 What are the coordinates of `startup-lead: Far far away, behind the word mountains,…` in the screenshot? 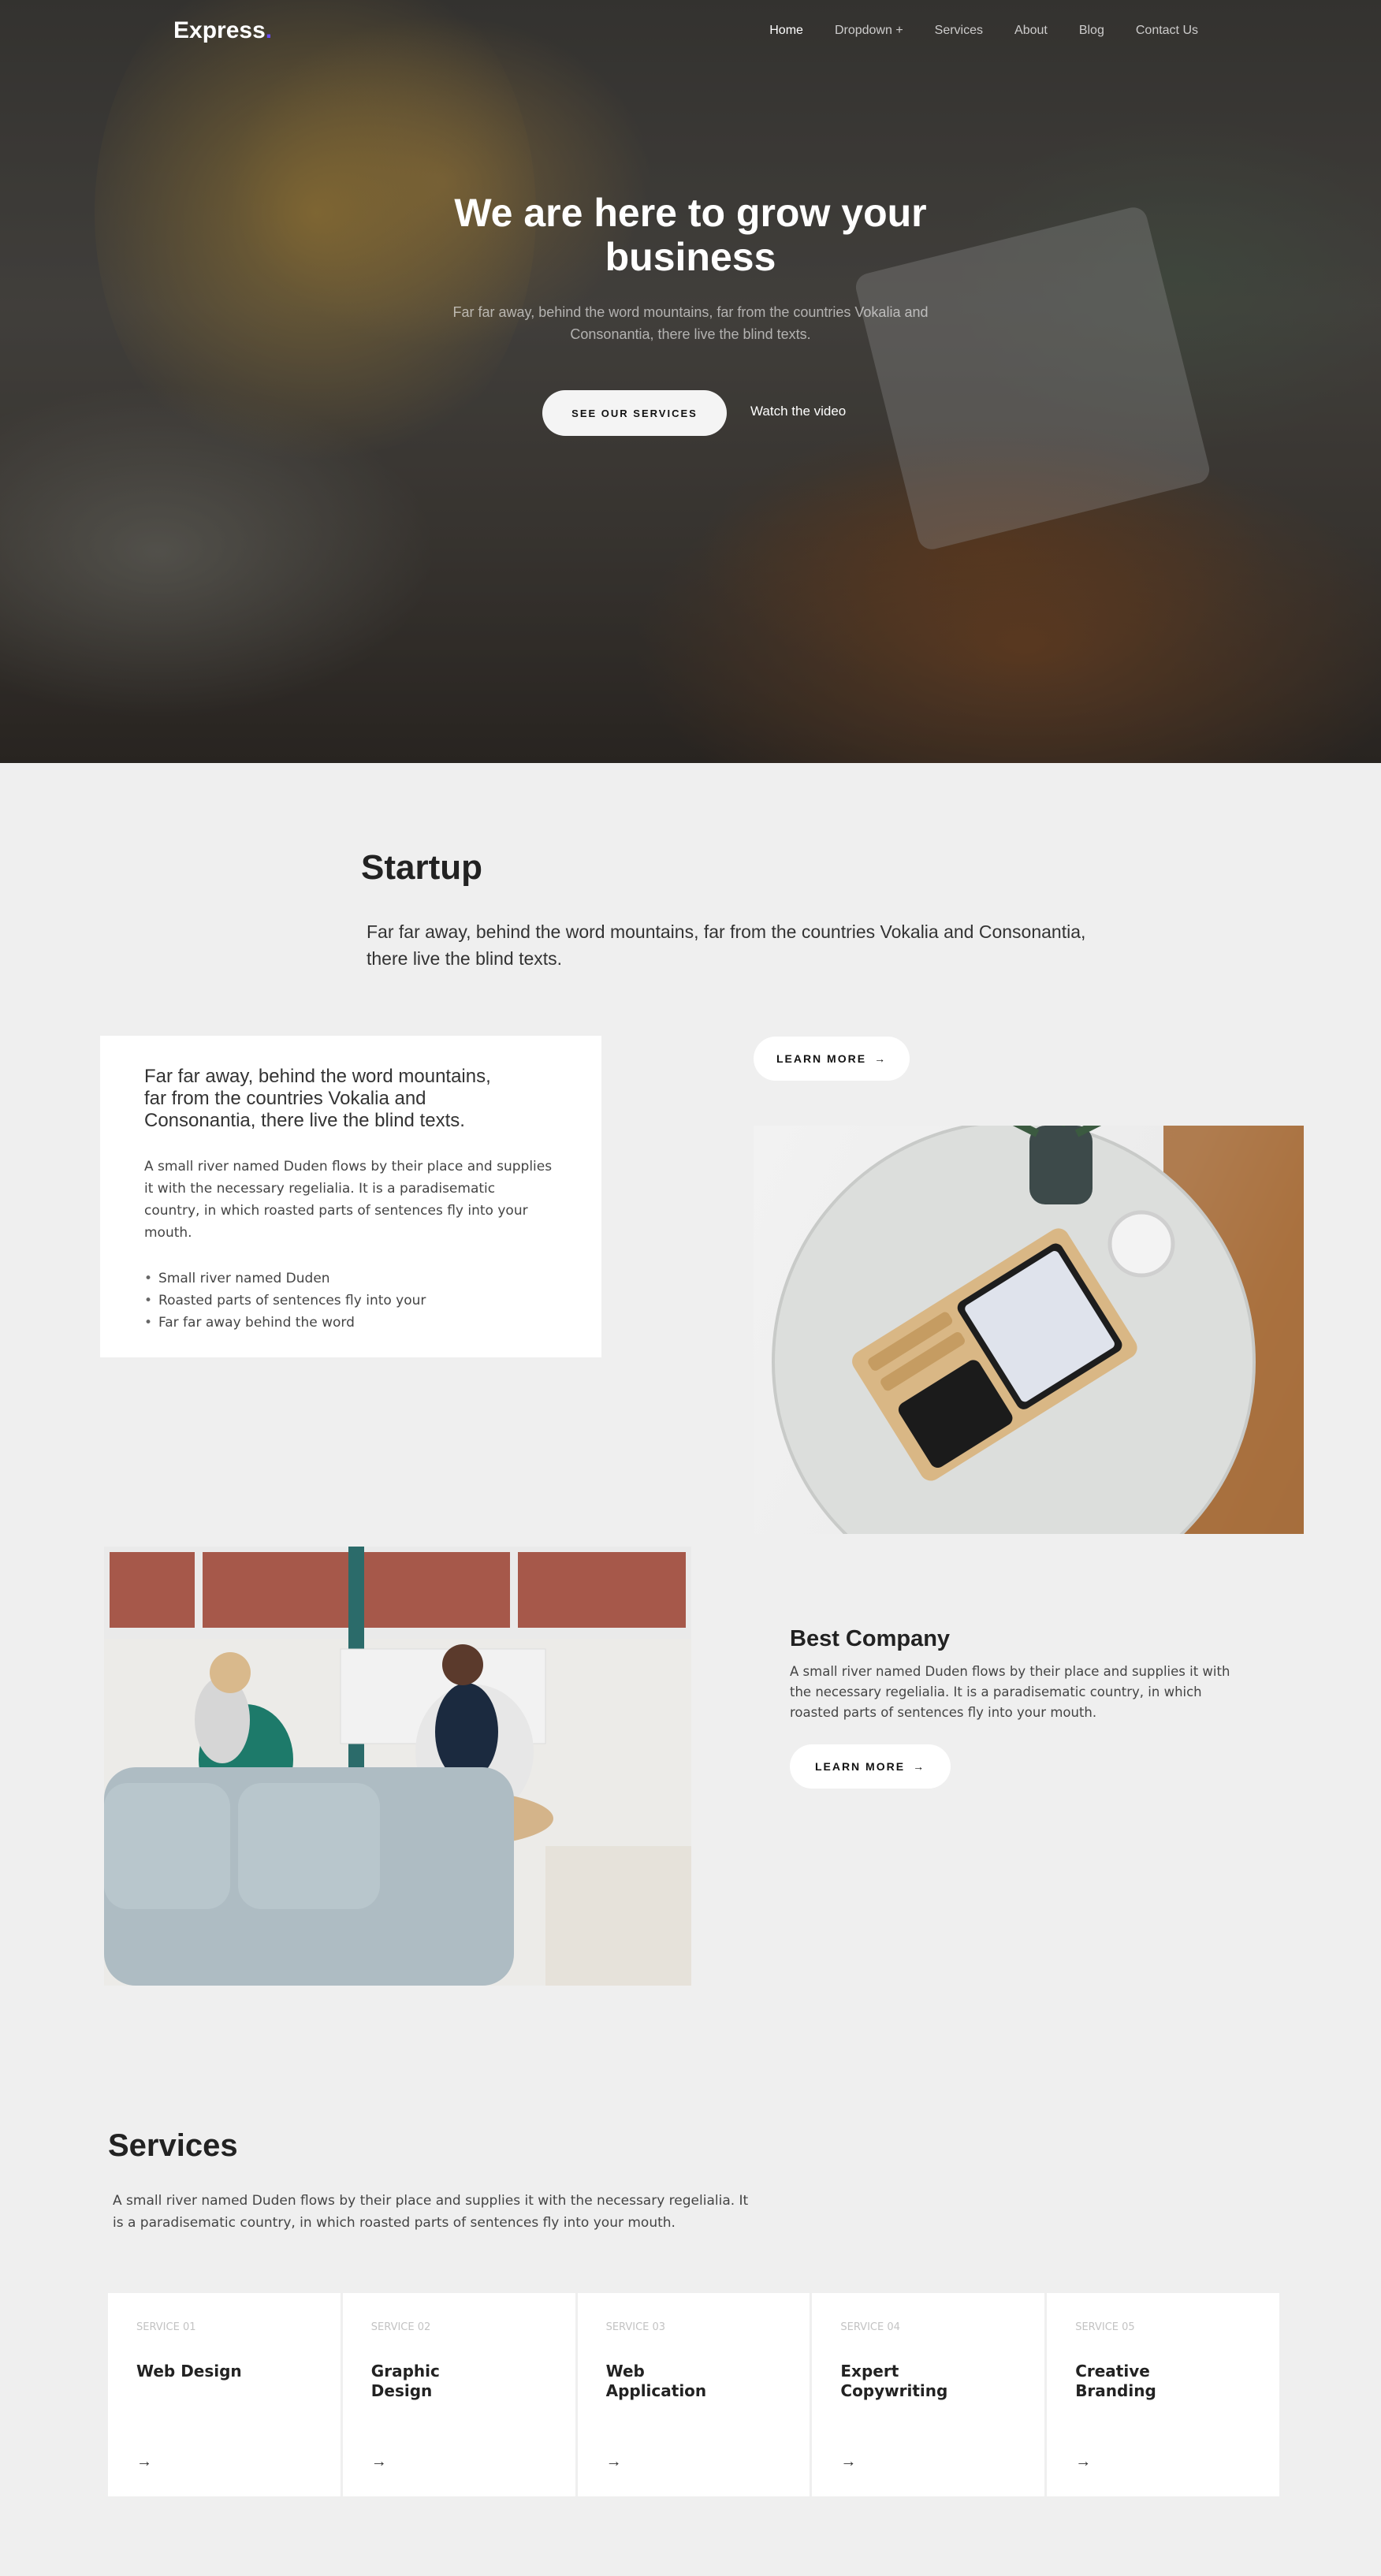 It's located at (726, 945).